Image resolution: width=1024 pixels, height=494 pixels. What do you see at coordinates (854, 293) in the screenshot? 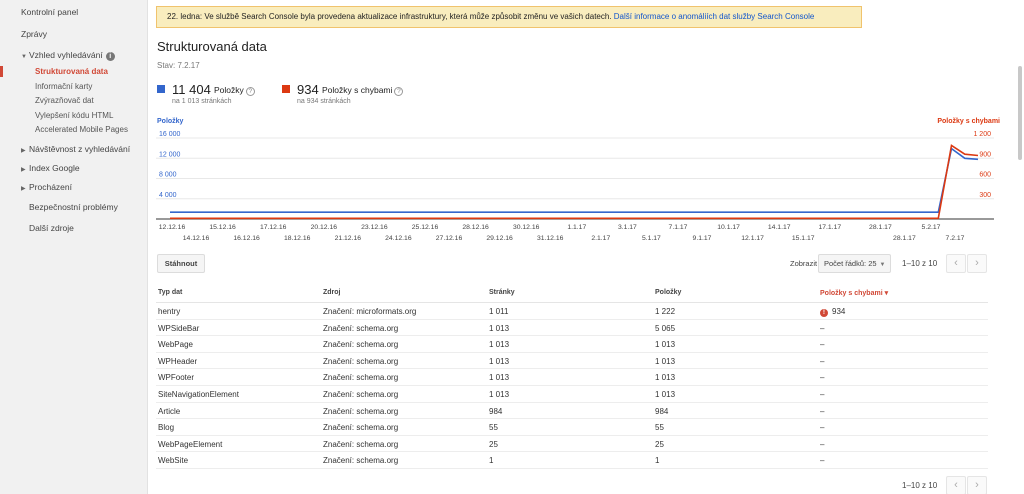
I see `col-header-errors: Položky s chybami ▾` at bounding box center [854, 293].